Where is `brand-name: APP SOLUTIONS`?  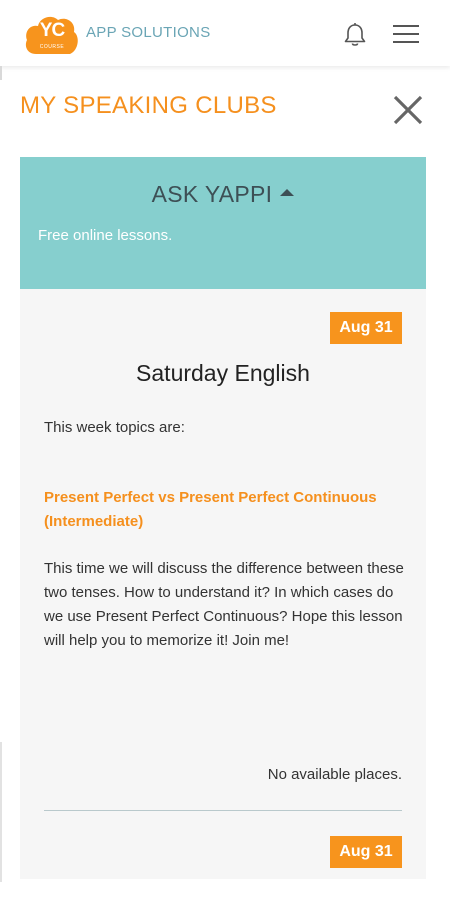
brand-name: APP SOLUTIONS is located at coordinates (148, 32).